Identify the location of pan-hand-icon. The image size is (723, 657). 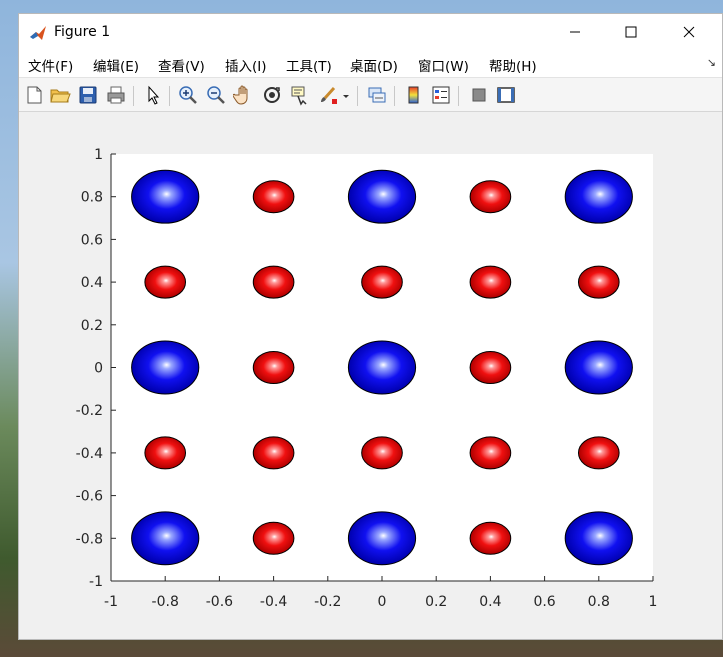
(244, 95).